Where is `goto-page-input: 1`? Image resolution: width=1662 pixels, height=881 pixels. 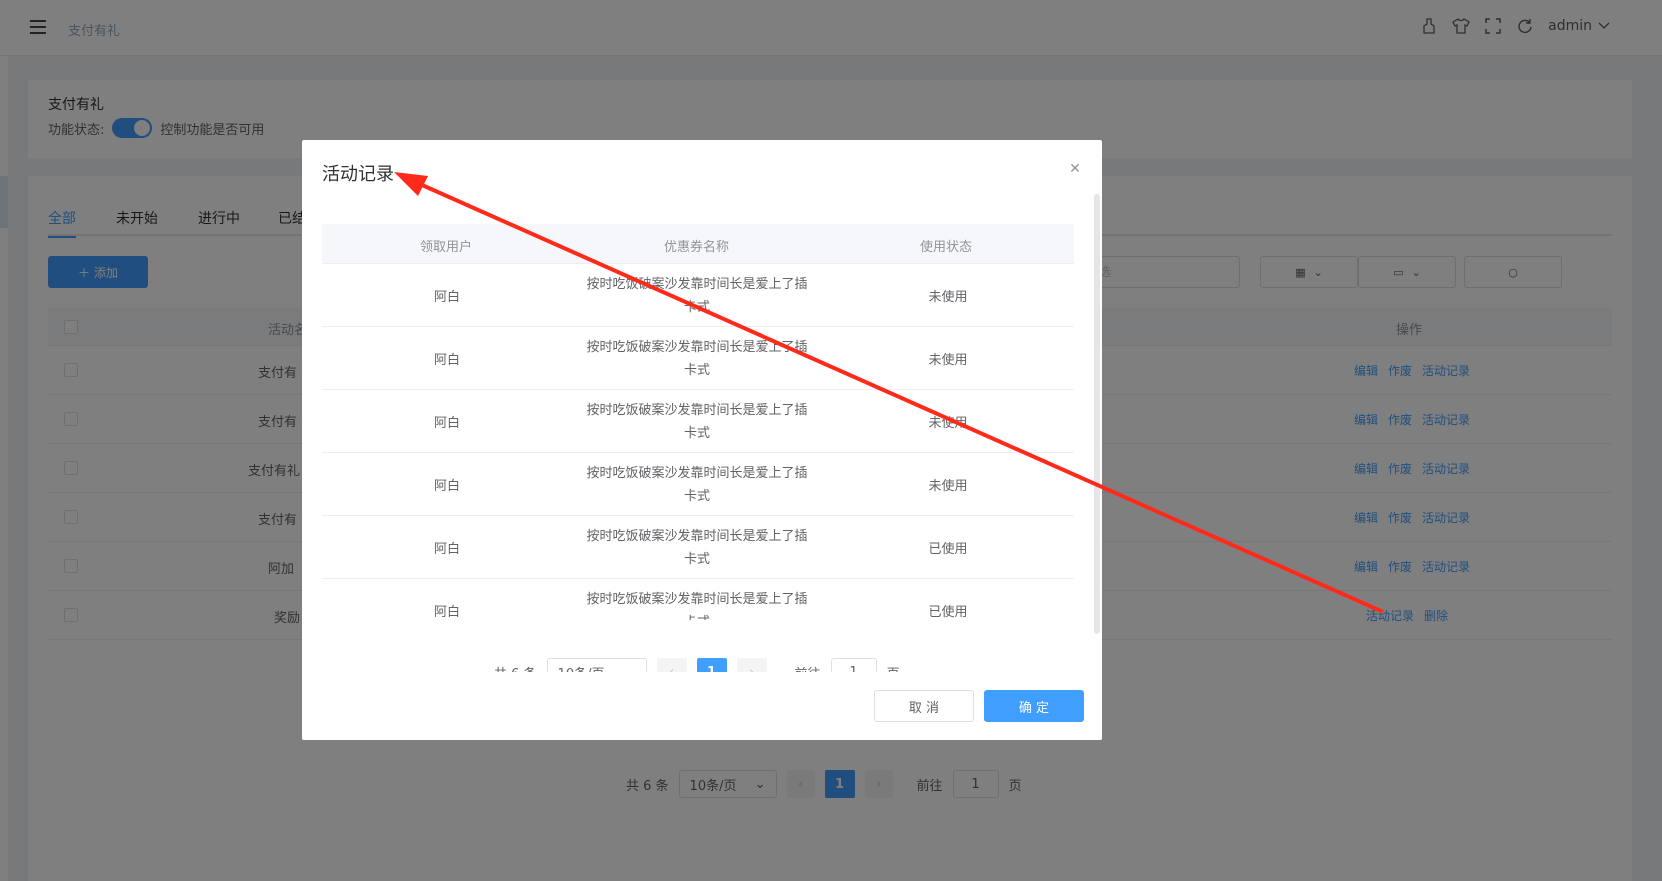 goto-page-input: 1 is located at coordinates (853, 665).